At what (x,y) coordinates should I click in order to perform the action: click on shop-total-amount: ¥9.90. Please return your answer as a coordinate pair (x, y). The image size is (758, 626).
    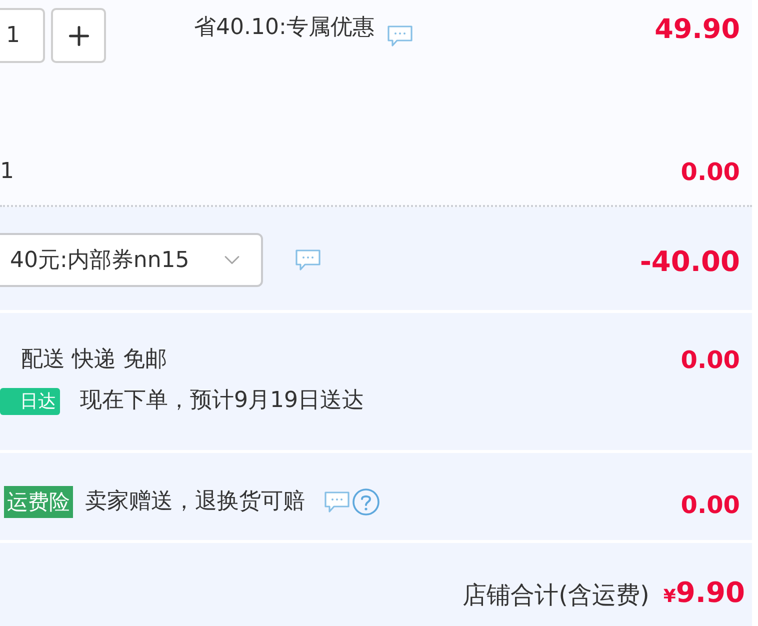
    Looking at the image, I should click on (704, 593).